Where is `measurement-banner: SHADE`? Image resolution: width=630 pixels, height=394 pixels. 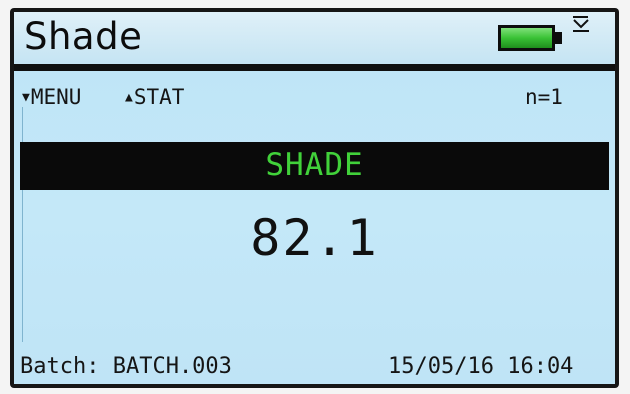 measurement-banner: SHADE is located at coordinates (314, 166).